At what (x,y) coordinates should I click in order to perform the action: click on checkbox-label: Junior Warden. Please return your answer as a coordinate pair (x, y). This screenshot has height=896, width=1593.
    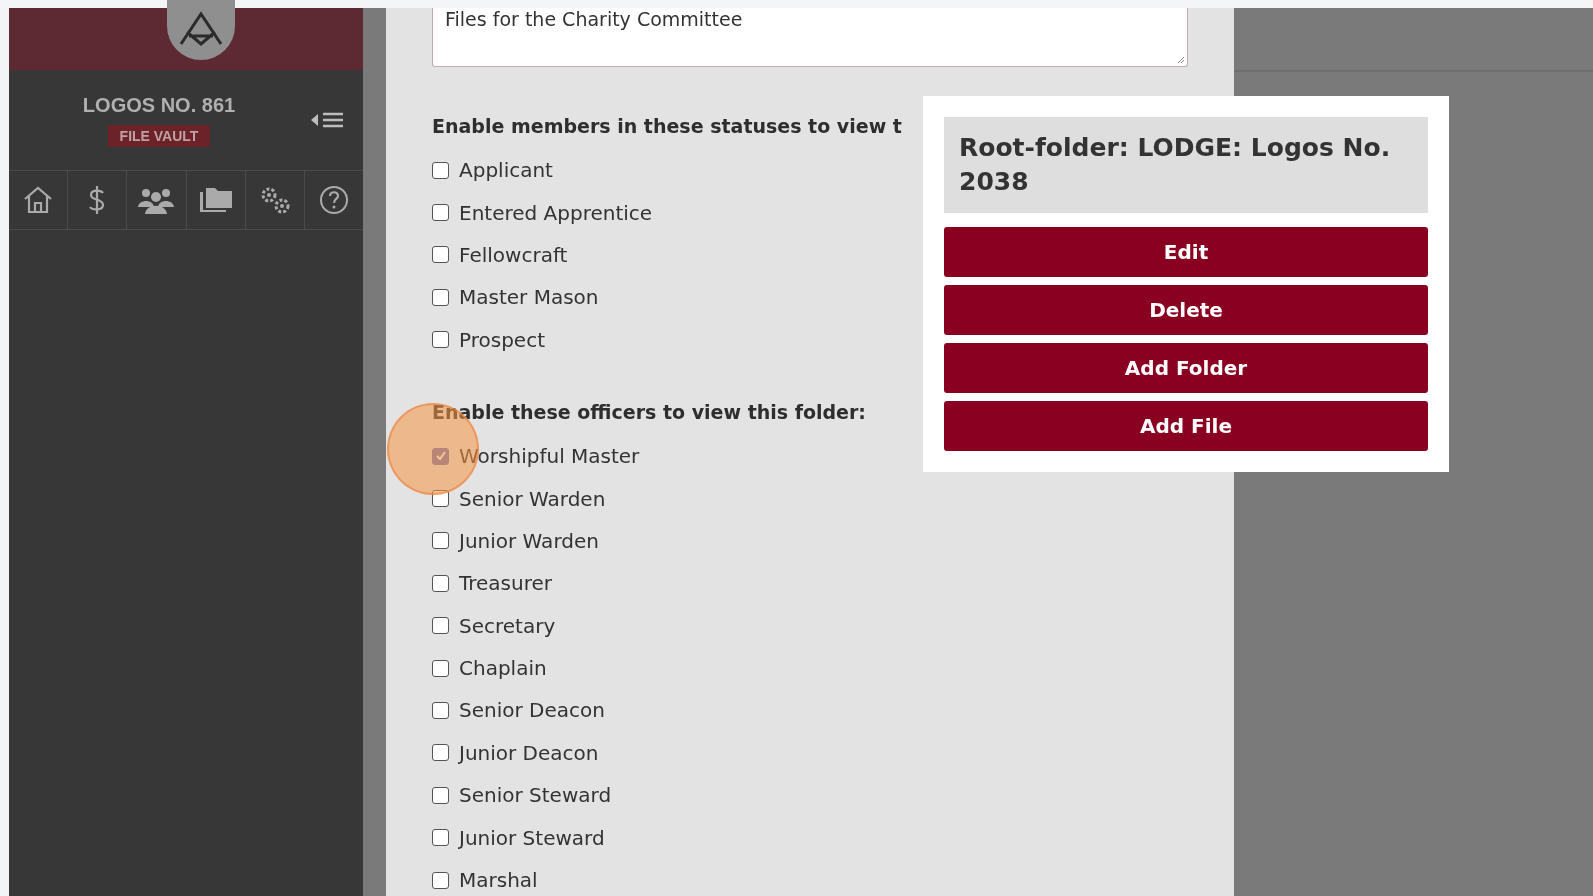
    Looking at the image, I should click on (529, 540).